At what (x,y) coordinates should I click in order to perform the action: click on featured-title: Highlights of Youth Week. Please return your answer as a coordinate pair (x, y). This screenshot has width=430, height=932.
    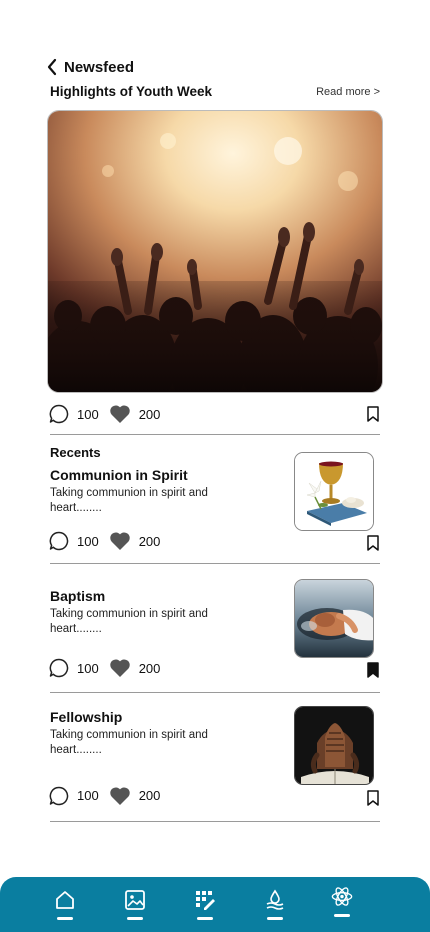
    Looking at the image, I should click on (131, 91).